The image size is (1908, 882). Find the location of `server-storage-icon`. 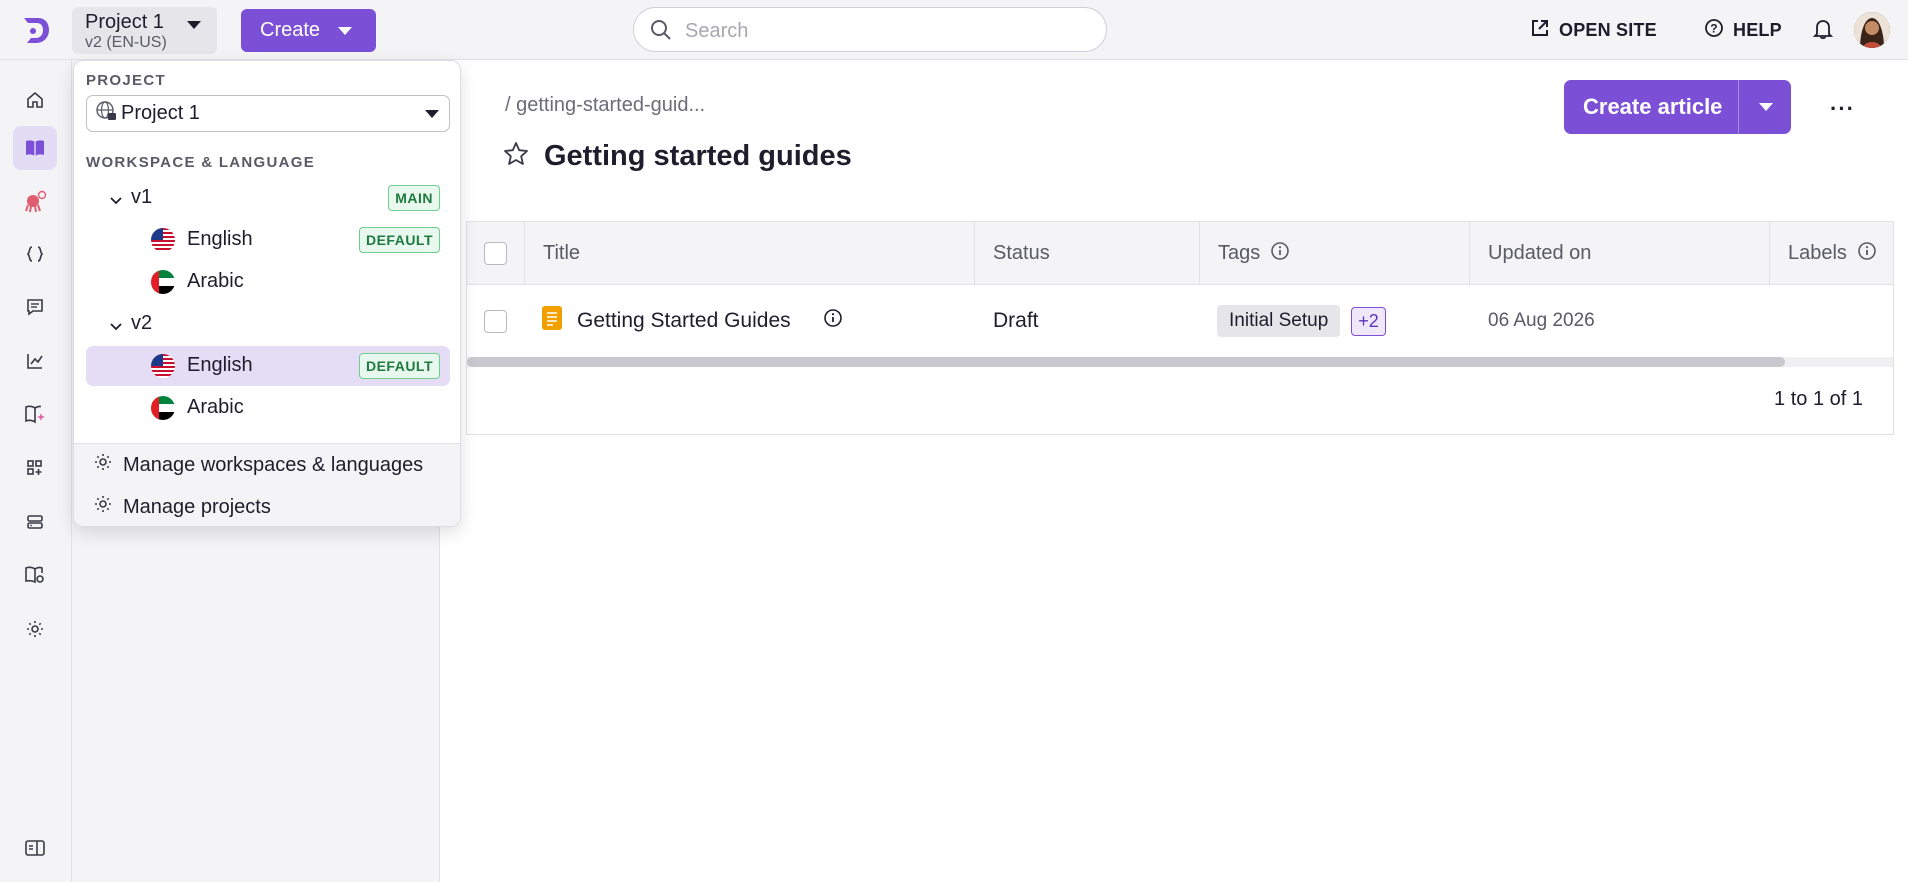

server-storage-icon is located at coordinates (35, 522).